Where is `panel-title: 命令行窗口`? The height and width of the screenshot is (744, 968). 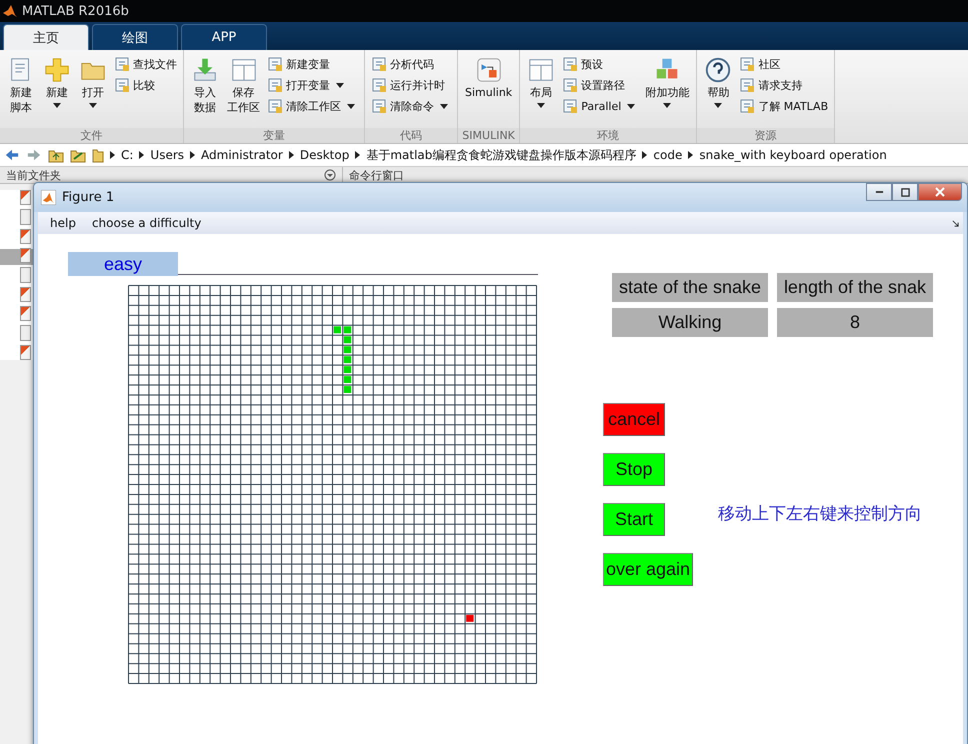
panel-title: 命令行窗口 is located at coordinates (376, 175).